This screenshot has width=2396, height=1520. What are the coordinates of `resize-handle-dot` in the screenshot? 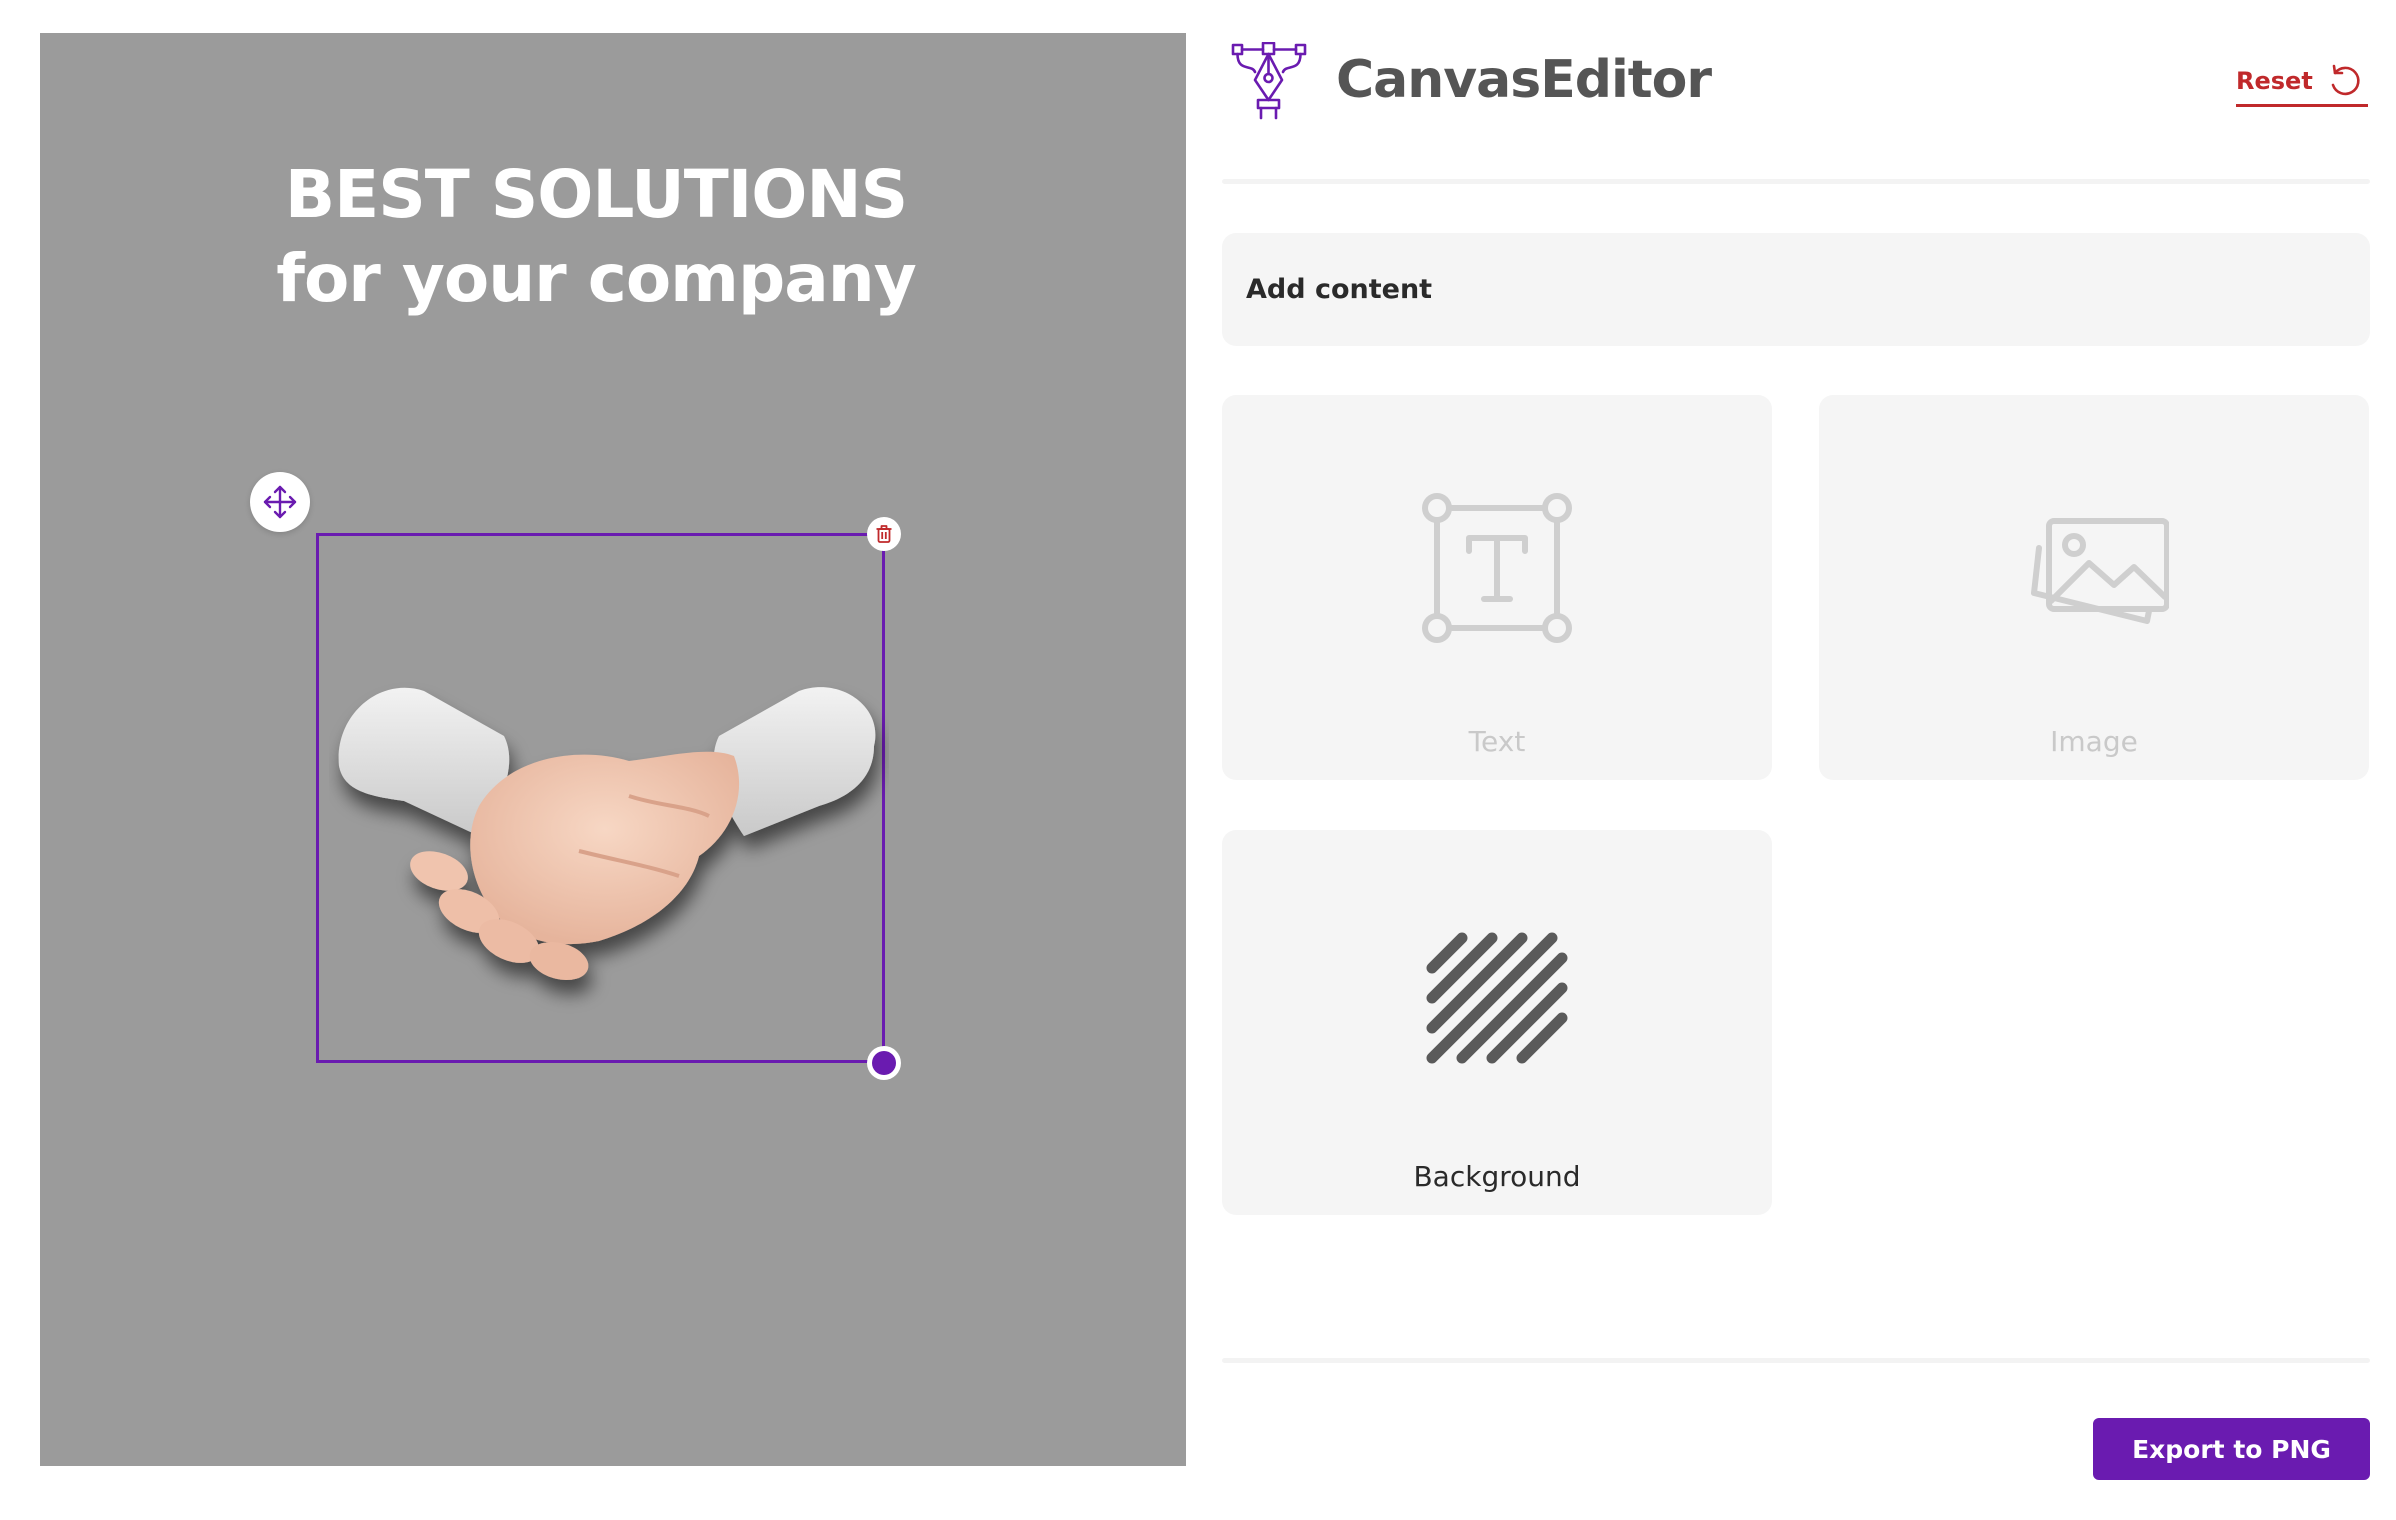 It's located at (884, 1063).